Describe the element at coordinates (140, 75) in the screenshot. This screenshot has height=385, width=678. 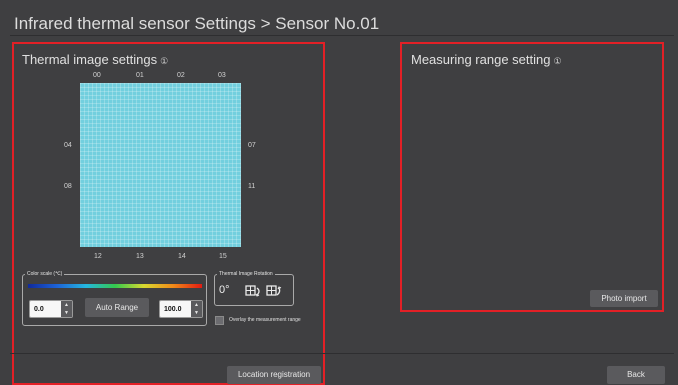
I see `grid-label-01: 01` at that location.